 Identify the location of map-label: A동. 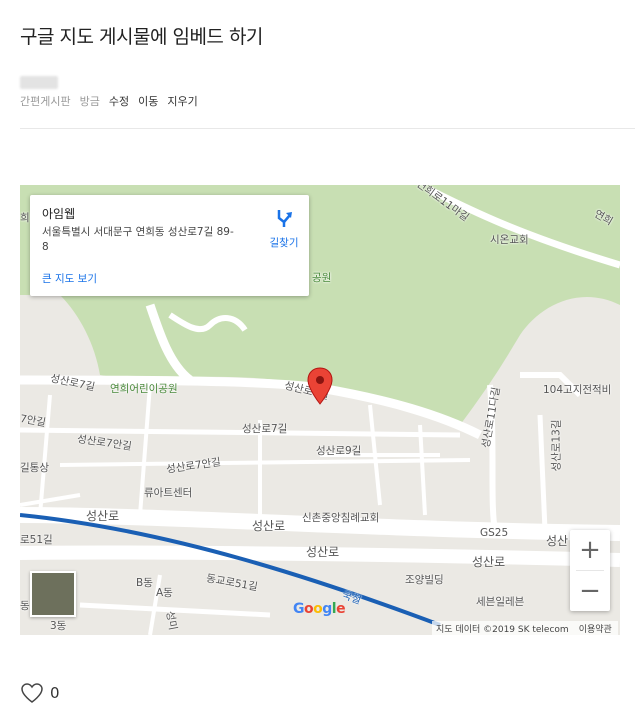
(164, 593).